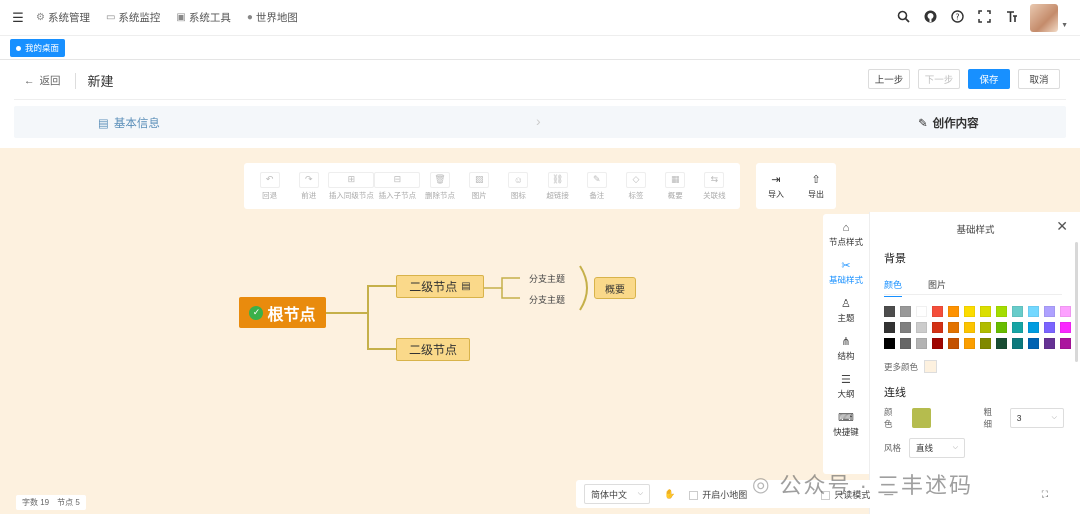 This screenshot has height=530, width=1080. I want to click on mindmap-root-node: ✓ 根节点, so click(282, 312).